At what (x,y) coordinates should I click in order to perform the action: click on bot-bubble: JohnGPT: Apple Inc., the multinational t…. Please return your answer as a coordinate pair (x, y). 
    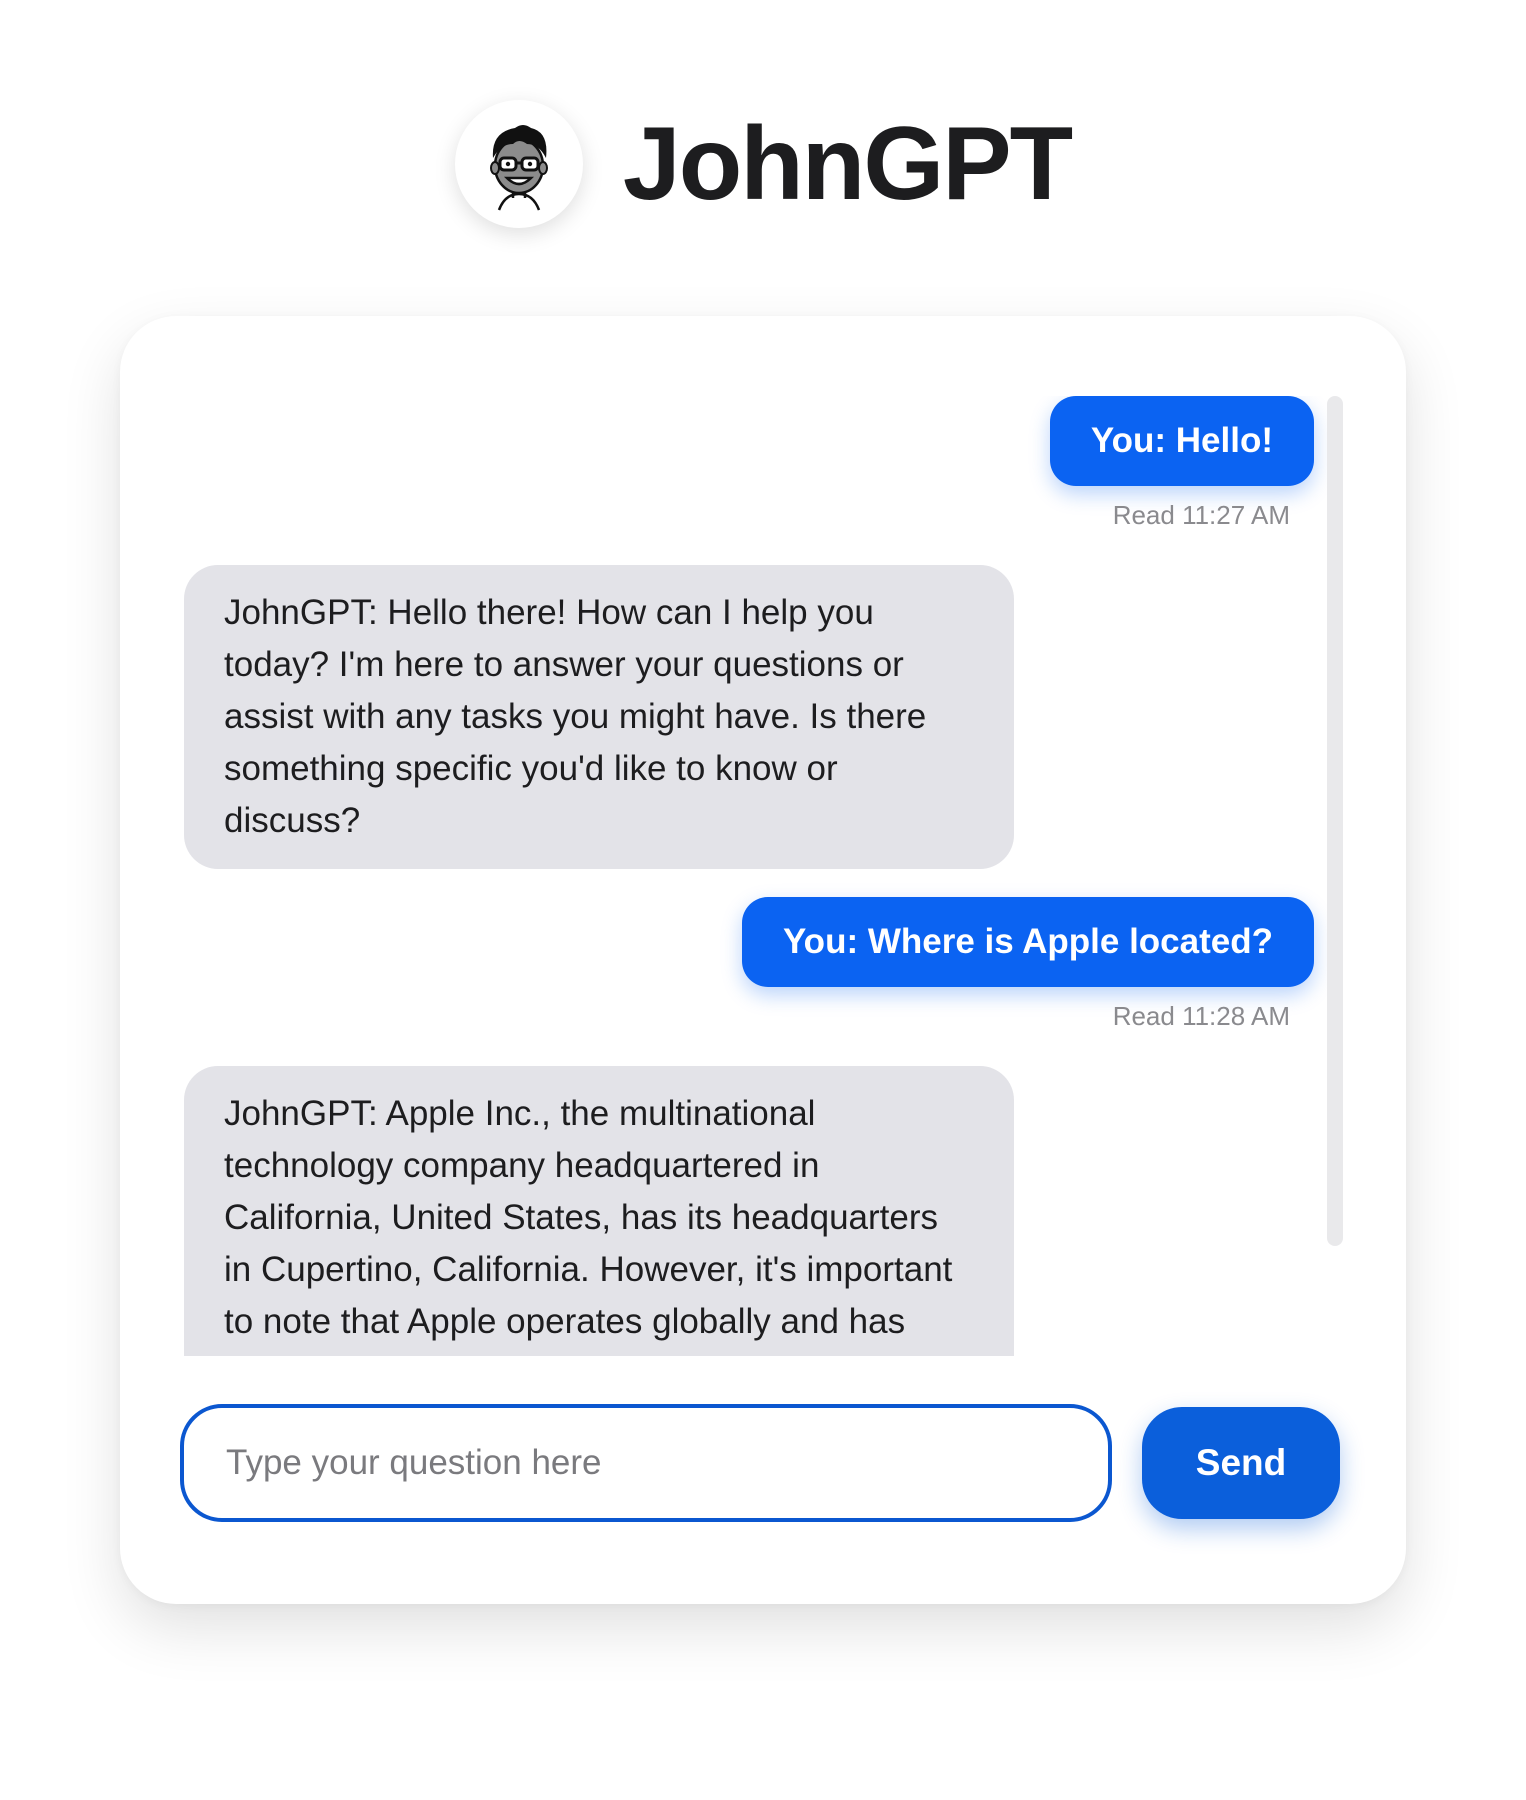
    Looking at the image, I should click on (599, 1211).